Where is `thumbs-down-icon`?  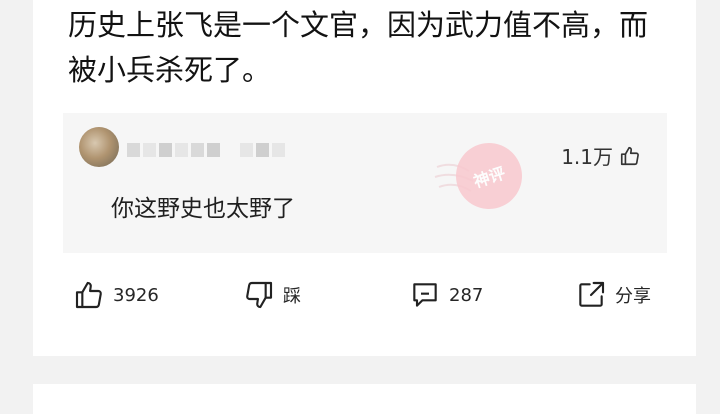
thumbs-down-icon is located at coordinates (259, 295).